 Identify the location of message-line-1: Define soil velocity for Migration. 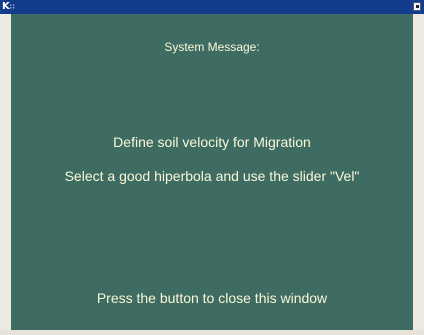
(212, 142).